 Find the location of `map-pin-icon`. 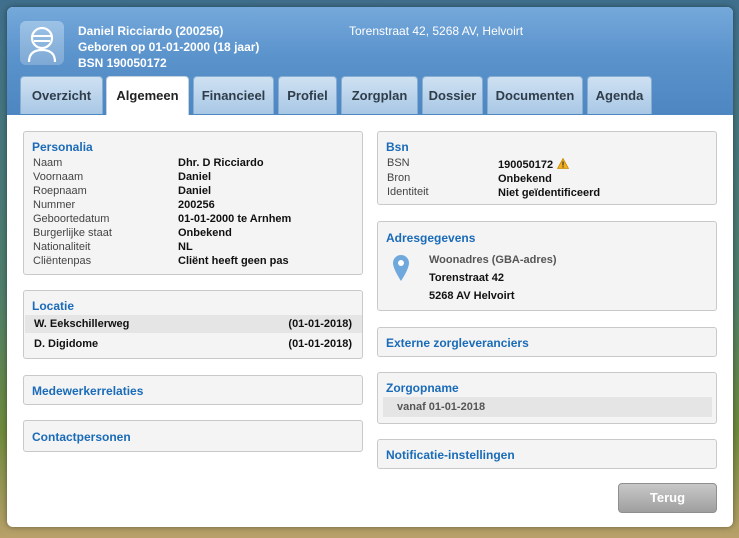

map-pin-icon is located at coordinates (401, 268).